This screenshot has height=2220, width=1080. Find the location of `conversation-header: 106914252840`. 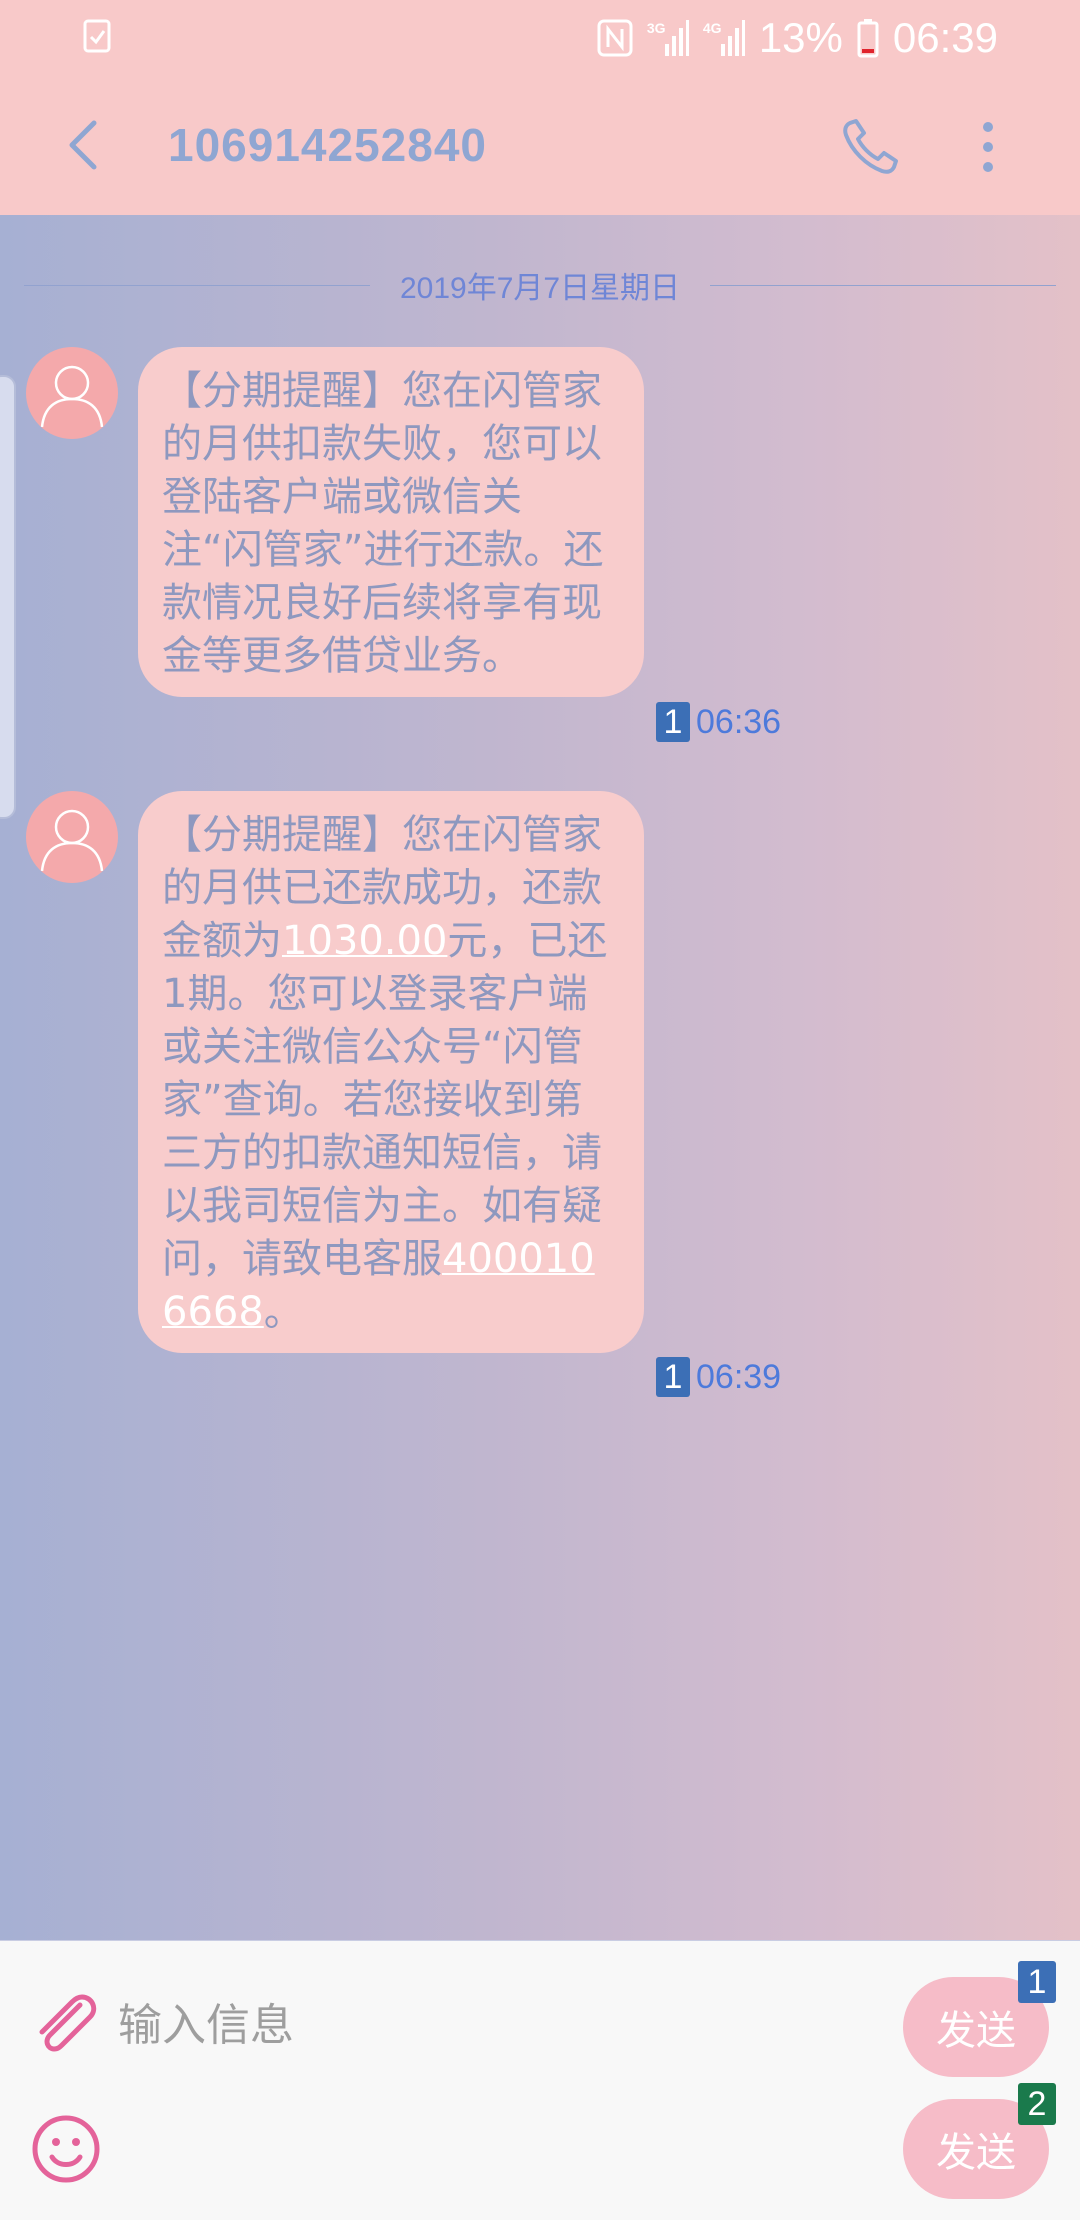

conversation-header: 106914252840 is located at coordinates (540, 145).